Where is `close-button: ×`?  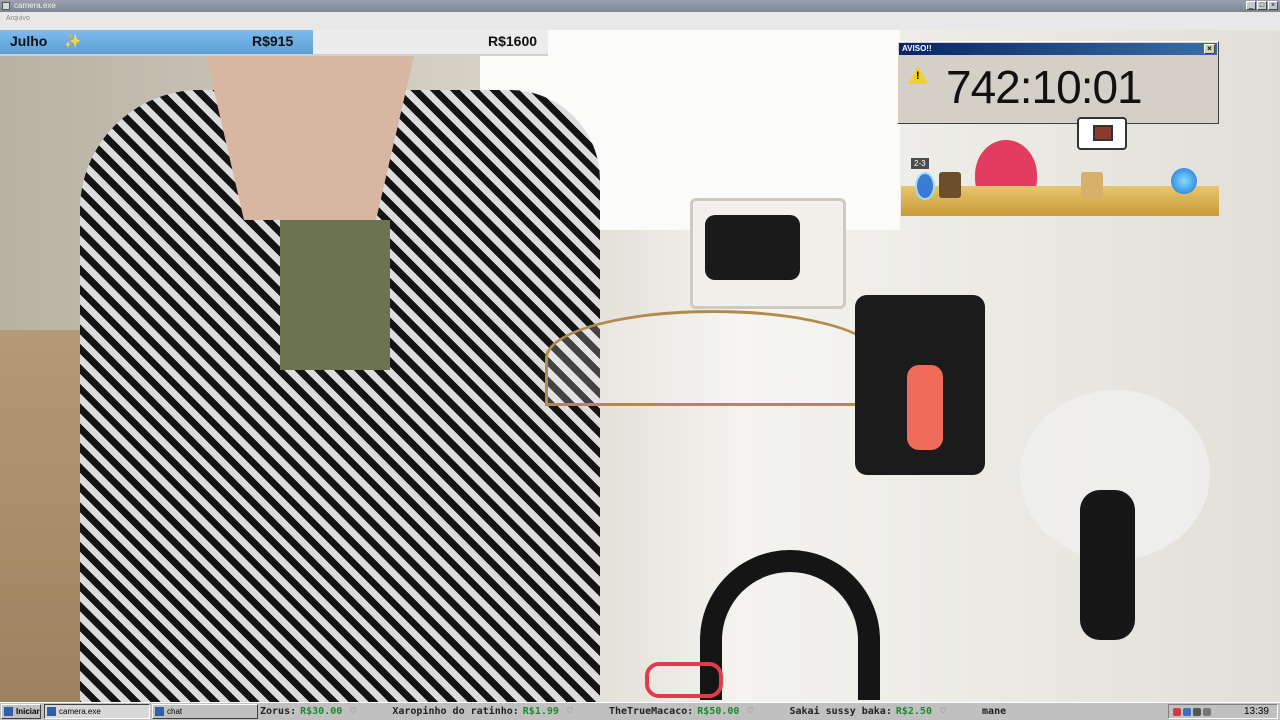 close-button: × is located at coordinates (1273, 5).